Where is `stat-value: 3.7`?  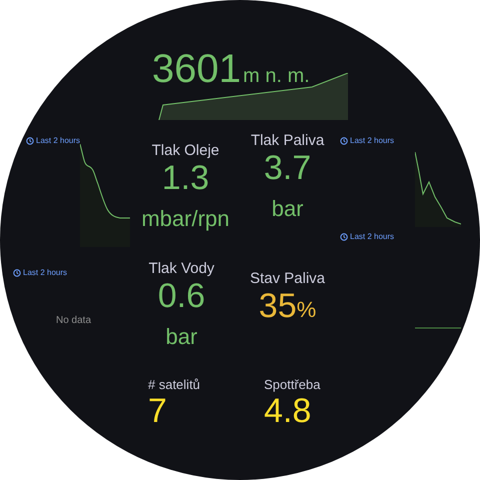 stat-value: 3.7 is located at coordinates (288, 169).